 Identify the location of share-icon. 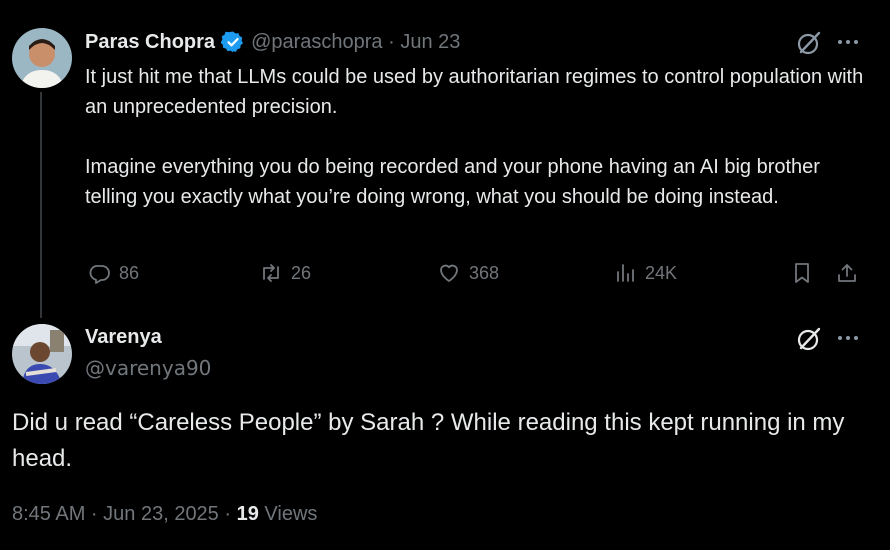
(847, 273).